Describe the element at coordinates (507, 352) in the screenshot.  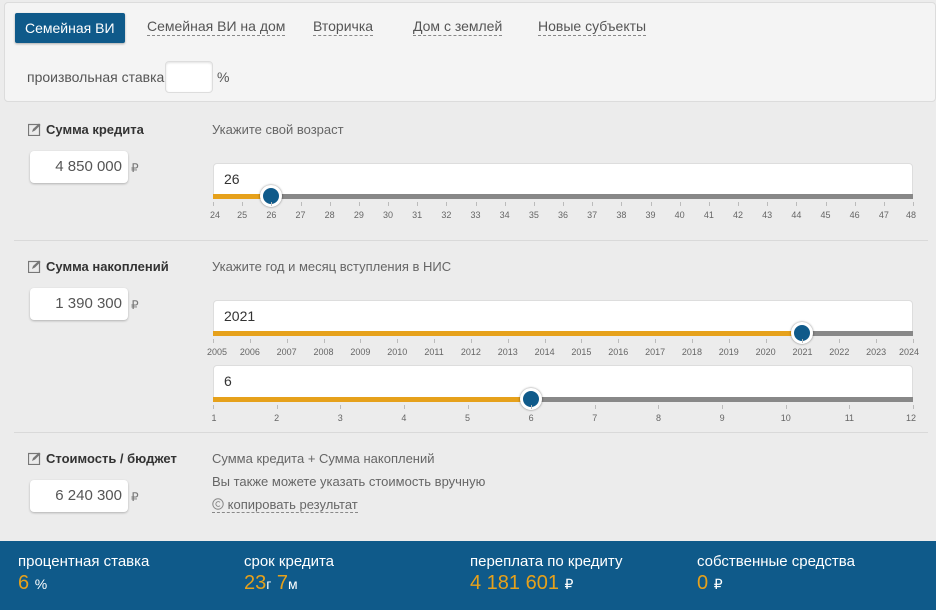
I see `tick-label: 2013` at that location.